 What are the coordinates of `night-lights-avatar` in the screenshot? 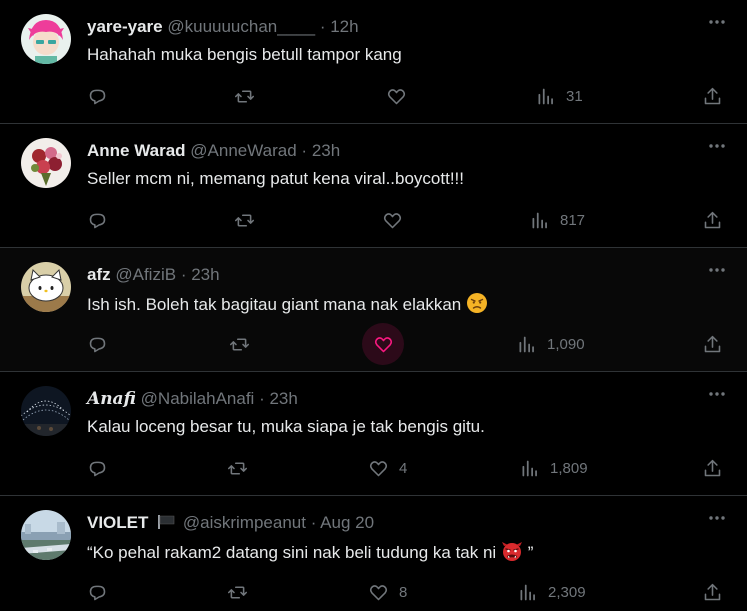 It's located at (46, 411).